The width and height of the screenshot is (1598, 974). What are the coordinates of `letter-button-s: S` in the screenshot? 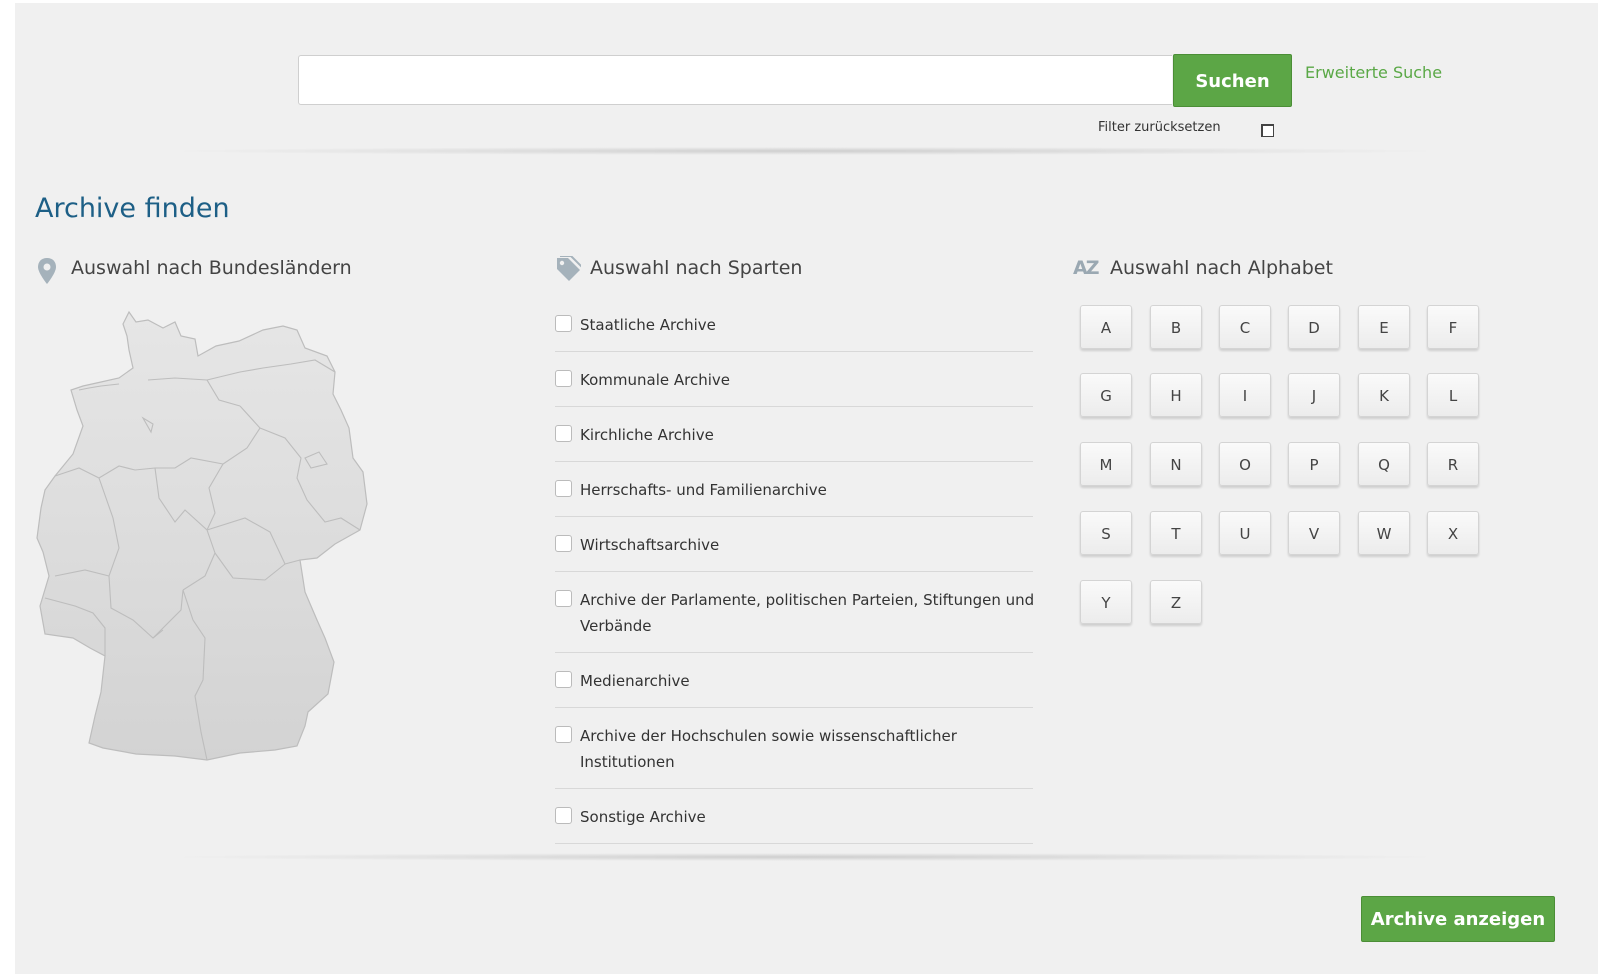 It's located at (1106, 533).